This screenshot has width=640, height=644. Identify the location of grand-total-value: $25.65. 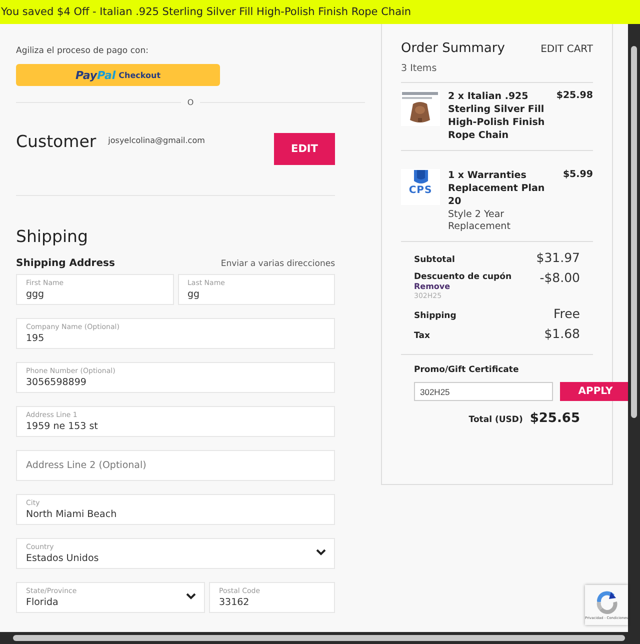
(555, 418).